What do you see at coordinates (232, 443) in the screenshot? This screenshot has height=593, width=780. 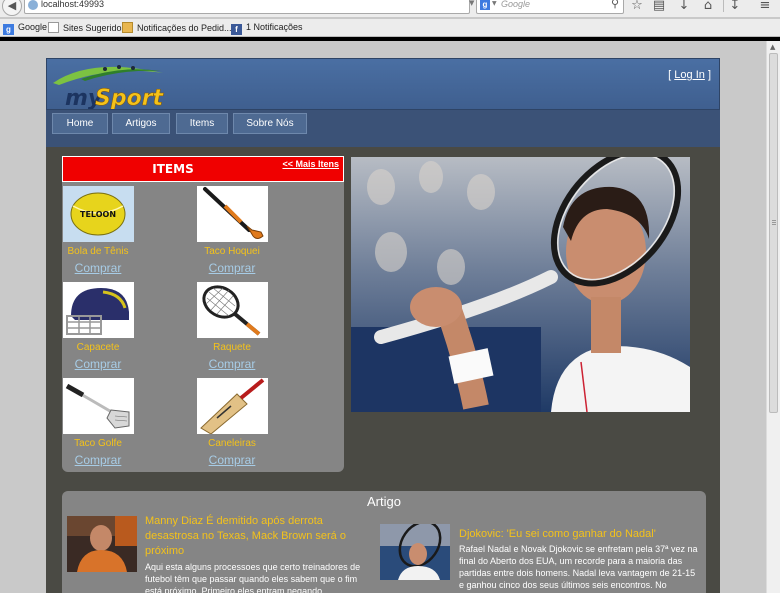 I see `product-name: Caneleiras` at bounding box center [232, 443].